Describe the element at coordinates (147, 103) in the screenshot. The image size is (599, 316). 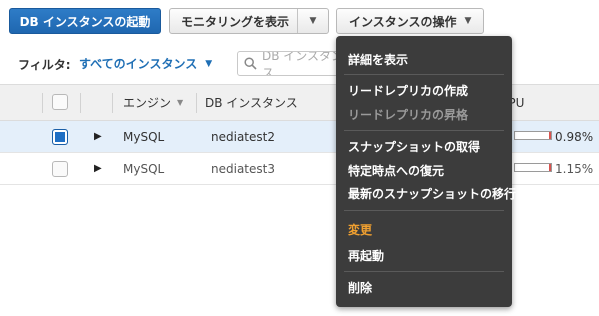
I see `column-header-engine-label: エンジン` at that location.